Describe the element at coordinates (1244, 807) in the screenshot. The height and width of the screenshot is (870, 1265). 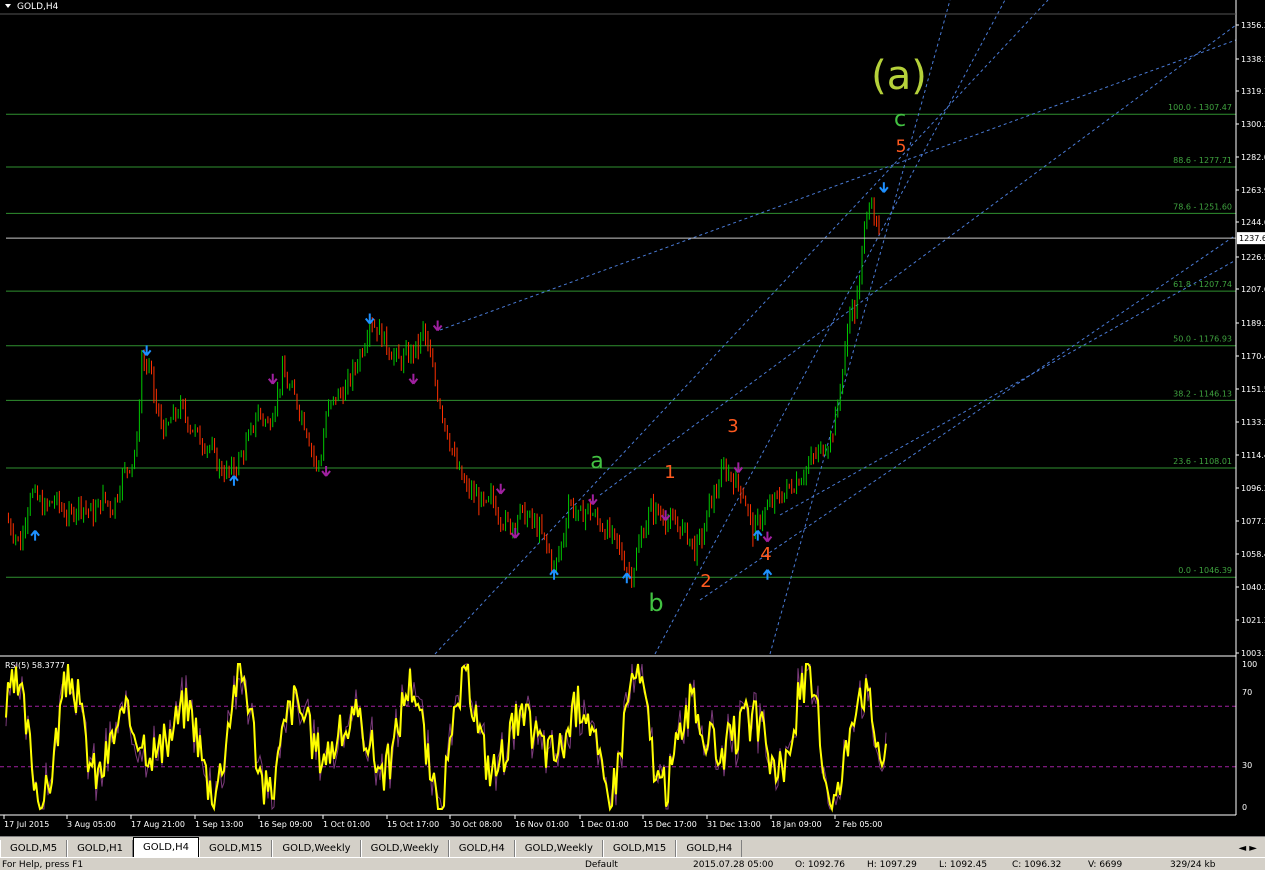
I see `rsi-tick-label: 0` at that location.